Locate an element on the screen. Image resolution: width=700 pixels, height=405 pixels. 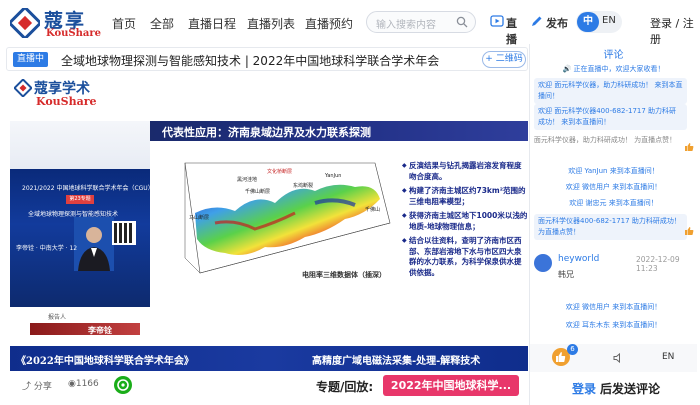
speaker-label: 报告人 is located at coordinates (57, 317).